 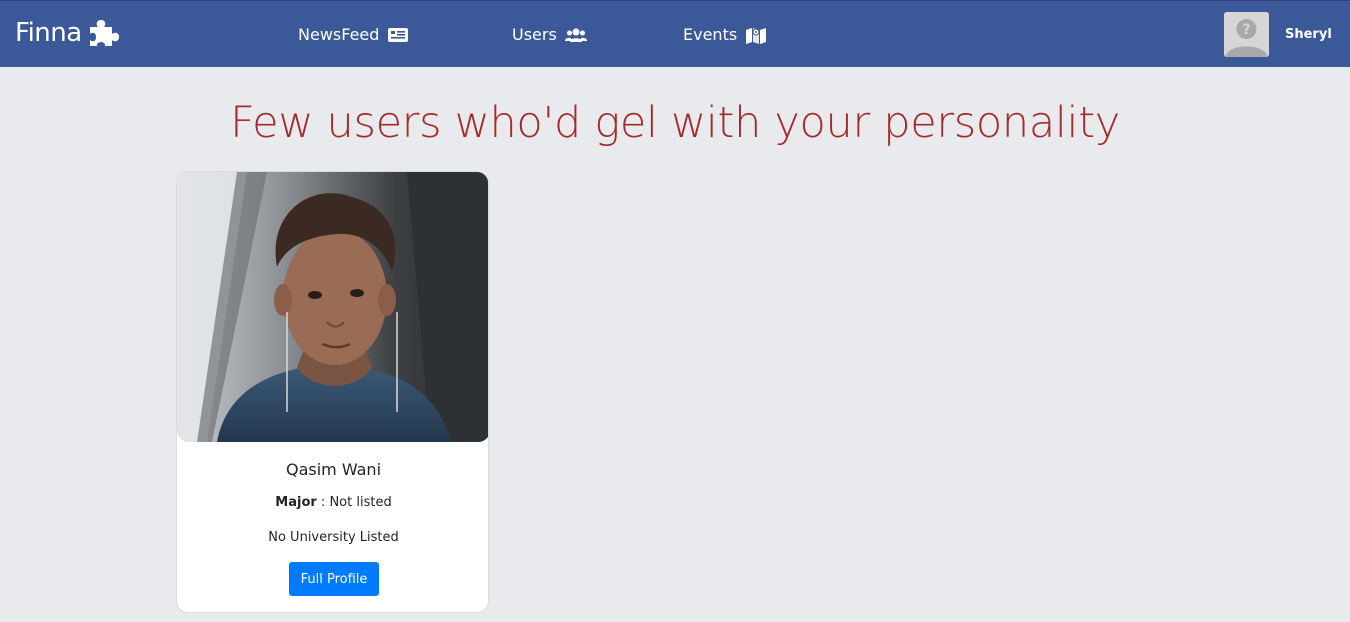 I want to click on nav-newsfeed-label: NewsFeed, so click(x=339, y=34).